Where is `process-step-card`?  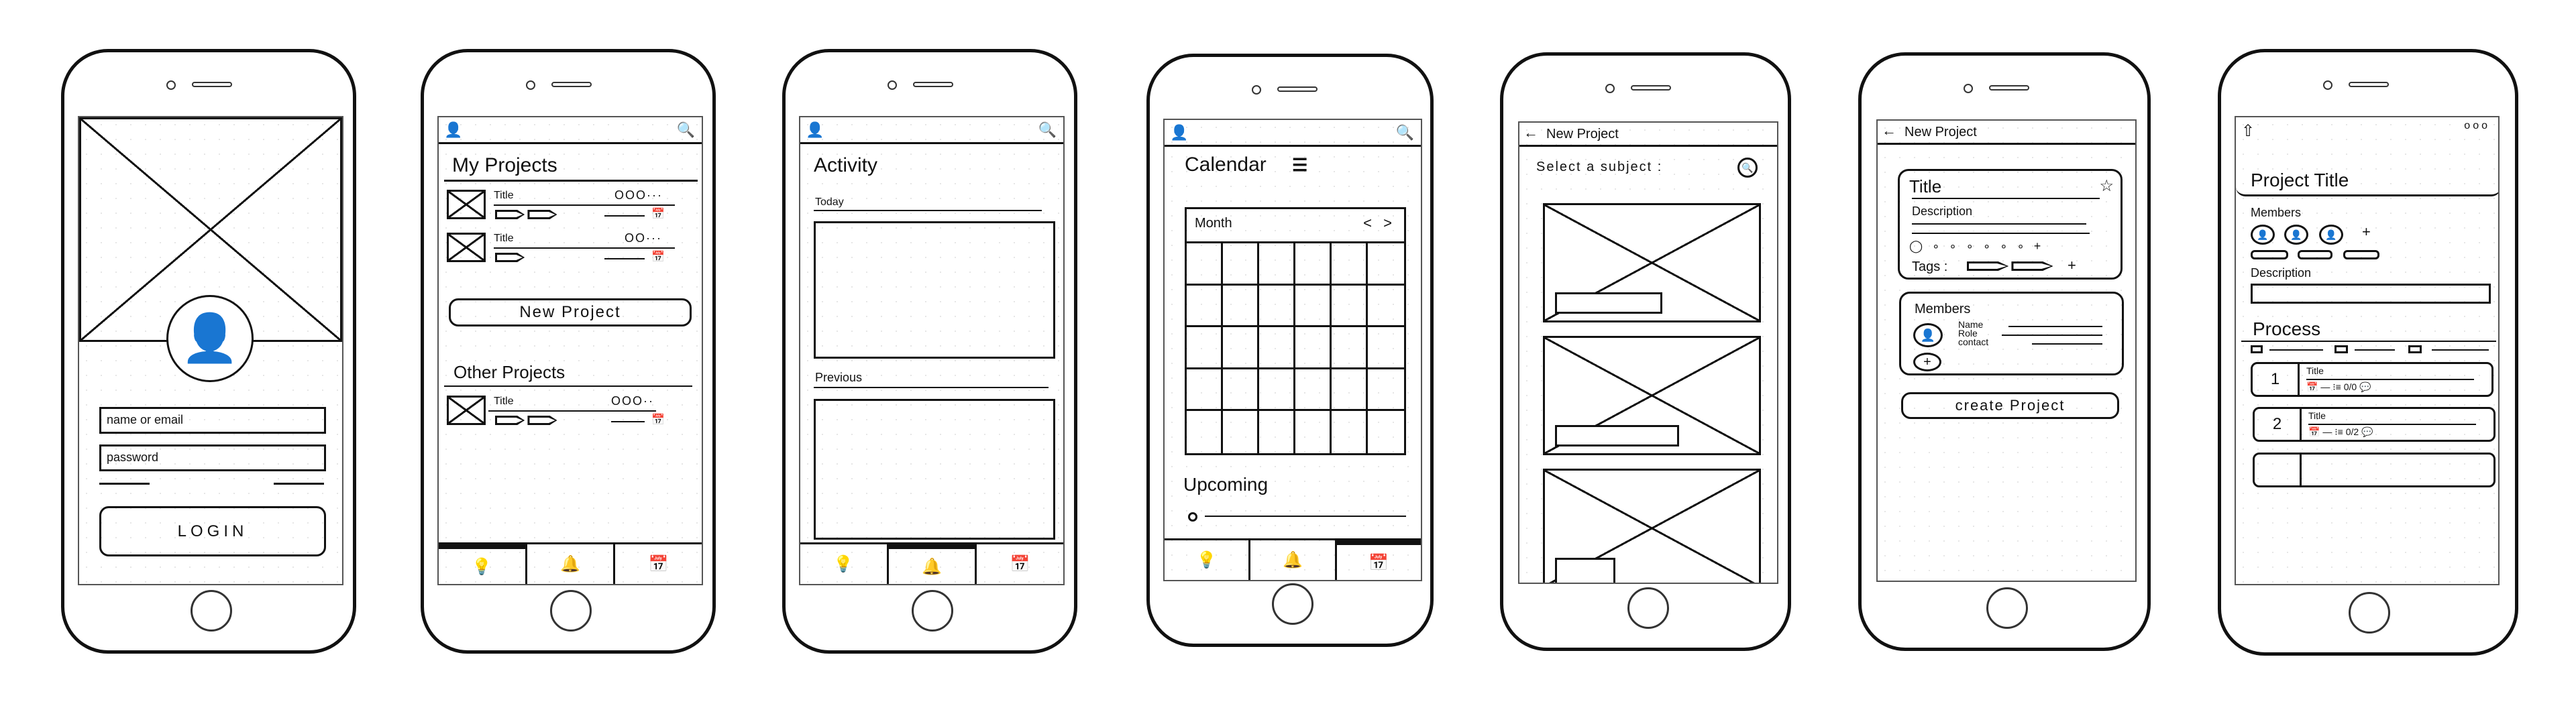
process-step-card is located at coordinates (2374, 470).